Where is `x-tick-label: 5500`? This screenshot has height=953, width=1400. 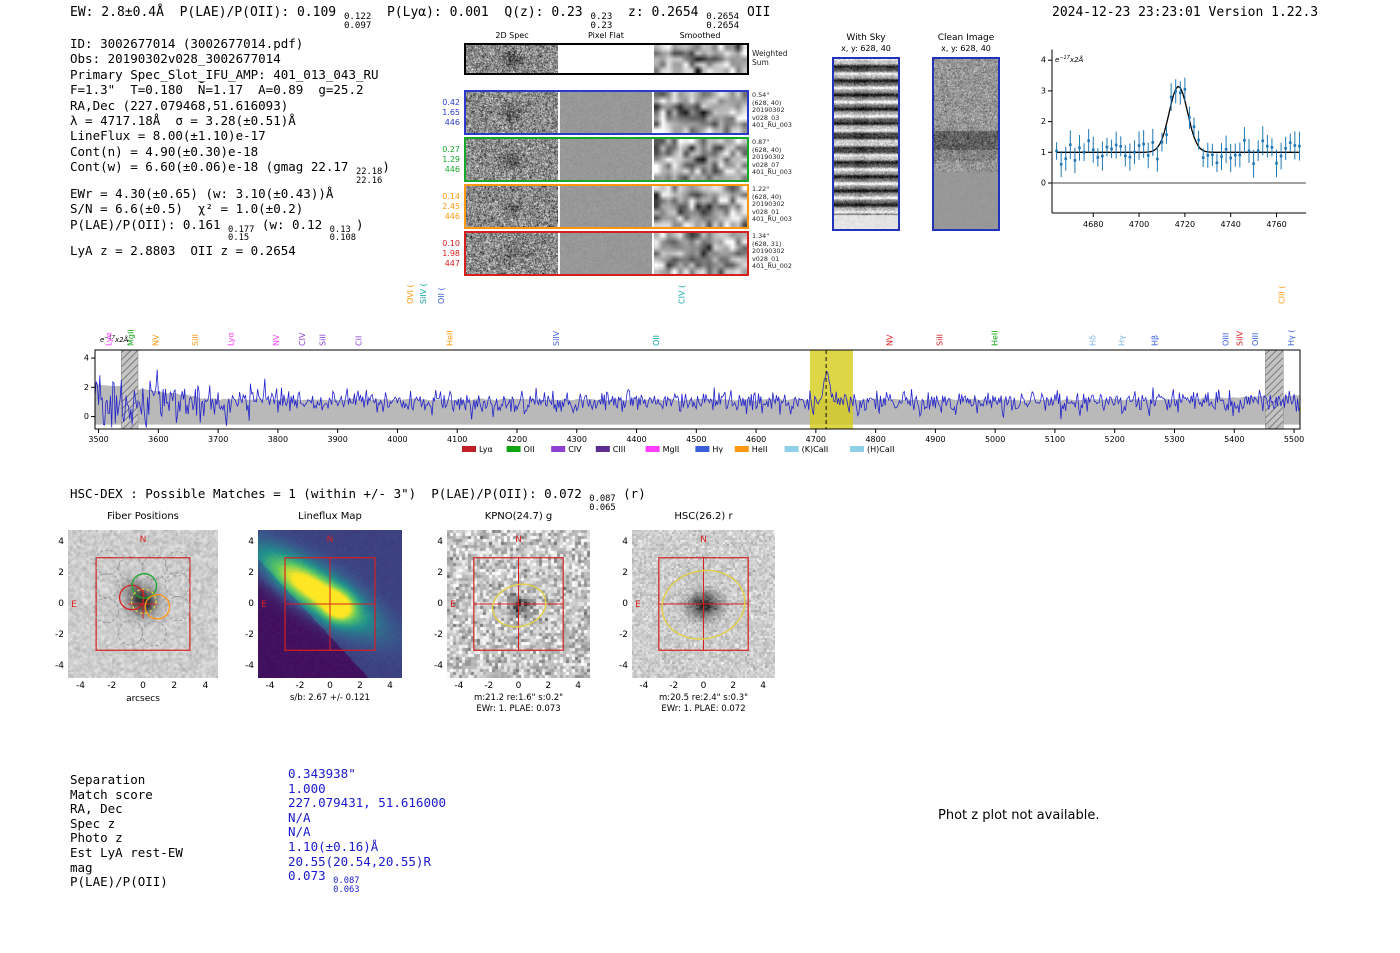 x-tick-label: 5500 is located at coordinates (1294, 439).